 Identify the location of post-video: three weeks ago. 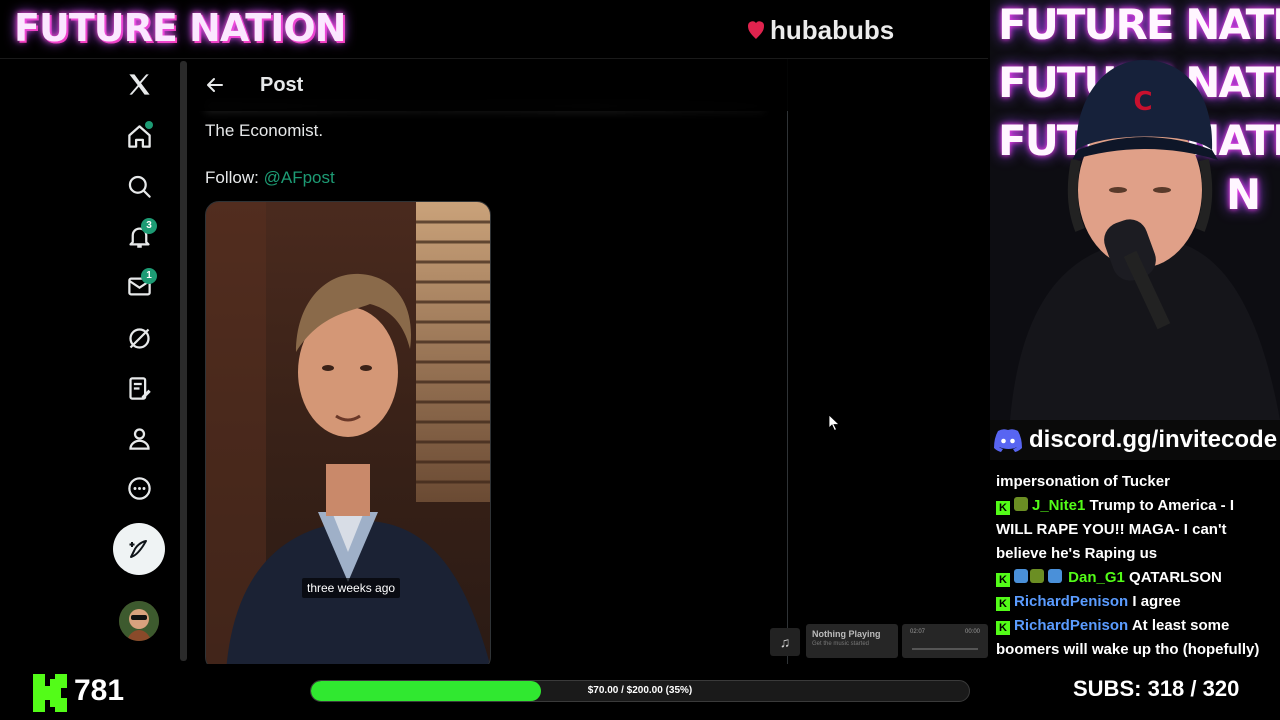
(348, 432).